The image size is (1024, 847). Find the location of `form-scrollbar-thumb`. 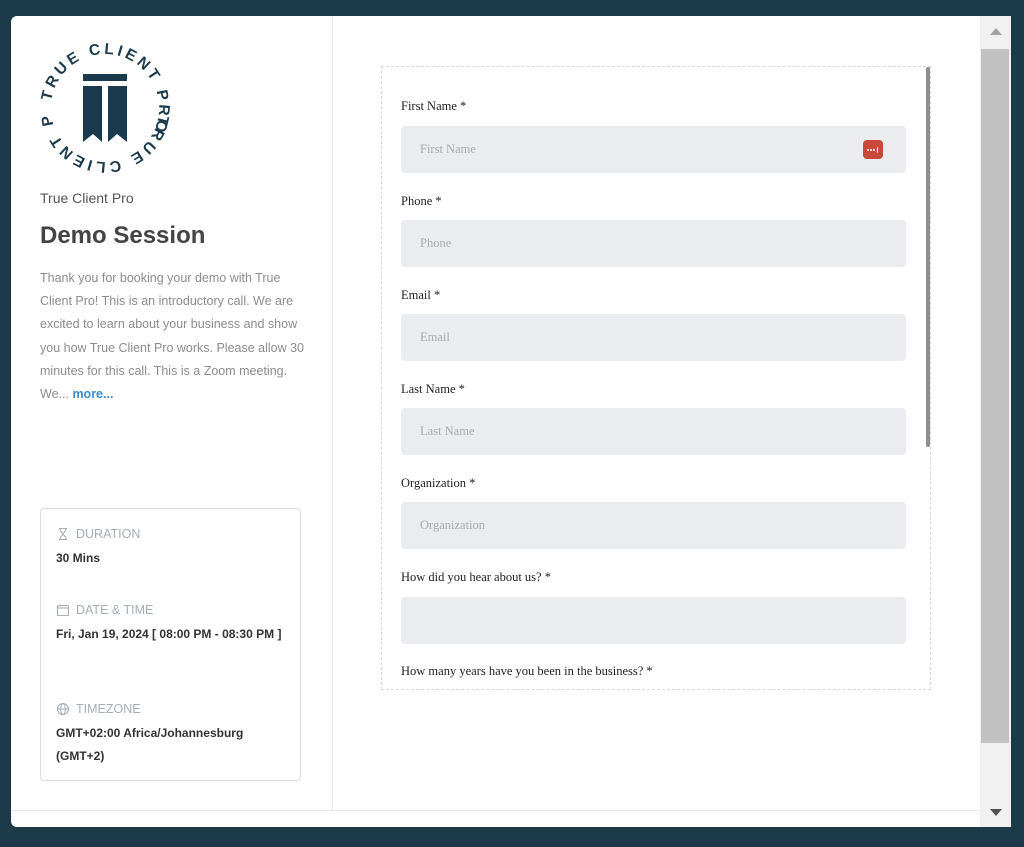

form-scrollbar-thumb is located at coordinates (928, 257).